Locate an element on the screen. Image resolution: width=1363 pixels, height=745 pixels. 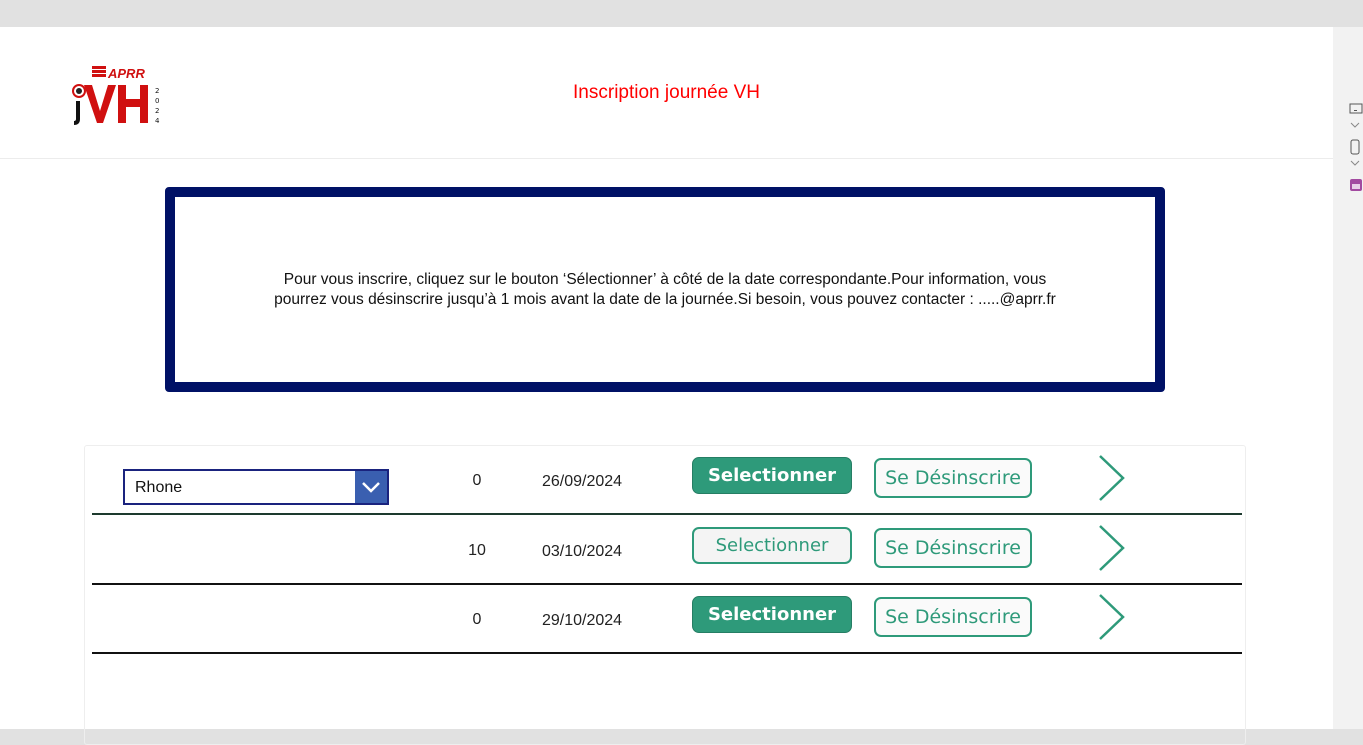
right-toolbar is located at coordinates (1348, 378).